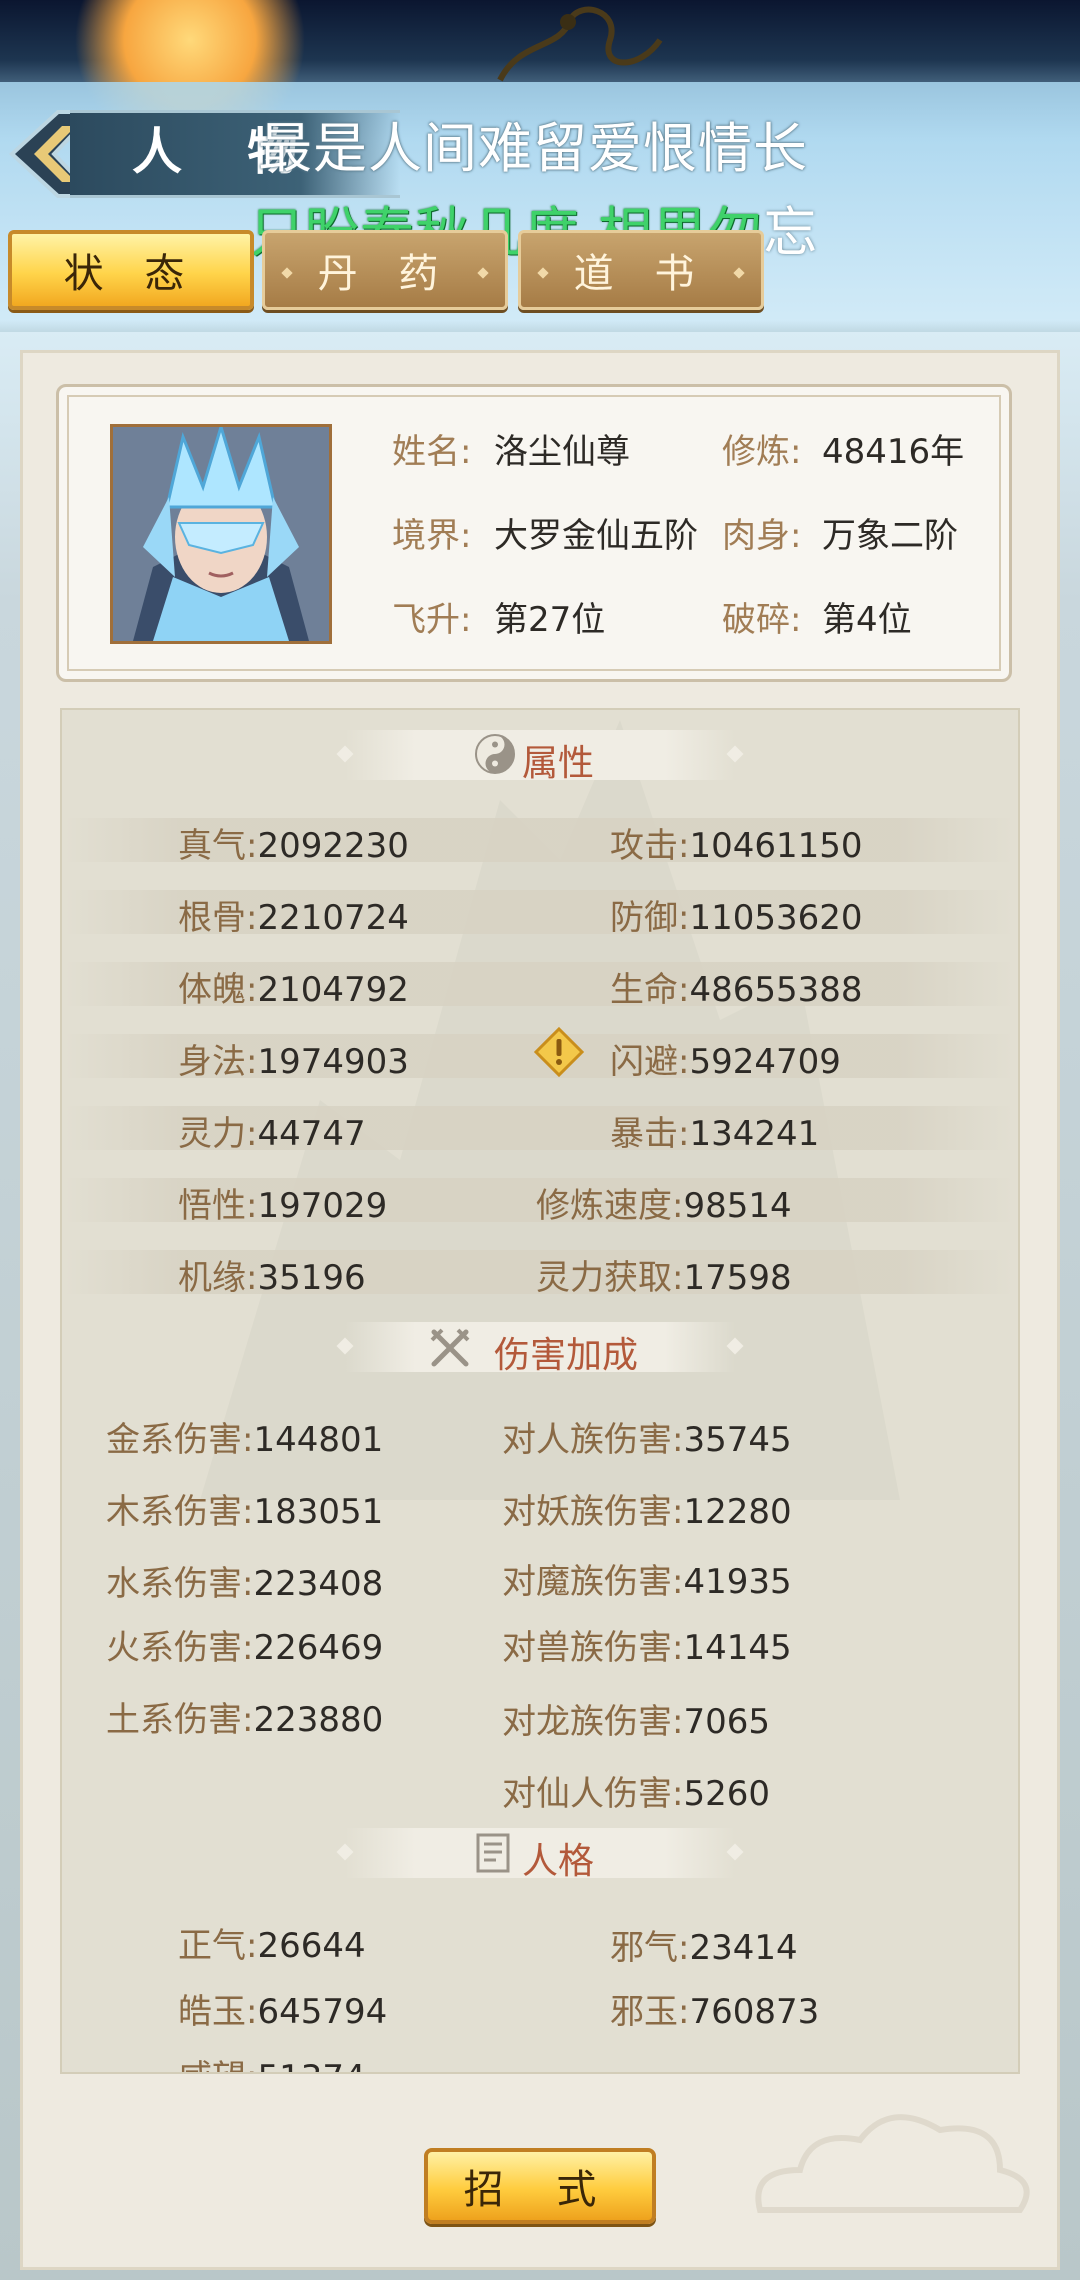 The image size is (1080, 2280). I want to click on stat-label: 木系伤害:, so click(180, 1512).